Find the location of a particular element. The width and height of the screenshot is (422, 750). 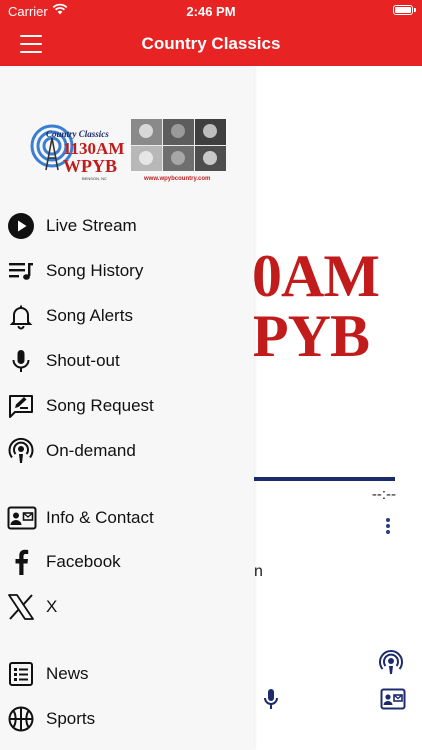

menu-item-song-alerts: Song Alerts is located at coordinates (127, 316).